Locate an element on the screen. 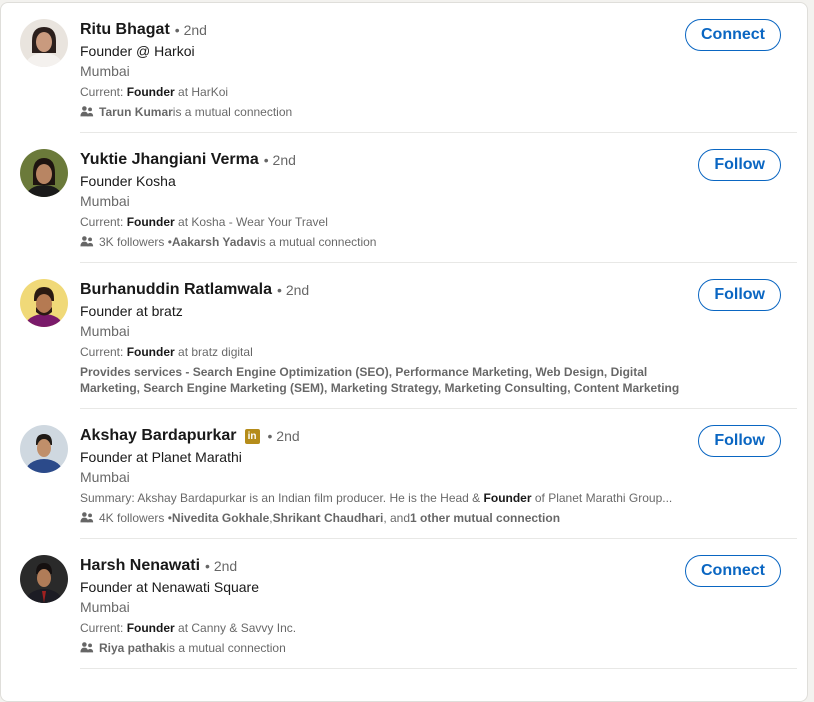  profile-name: Akshay Bardapurkar is located at coordinates (158, 436).